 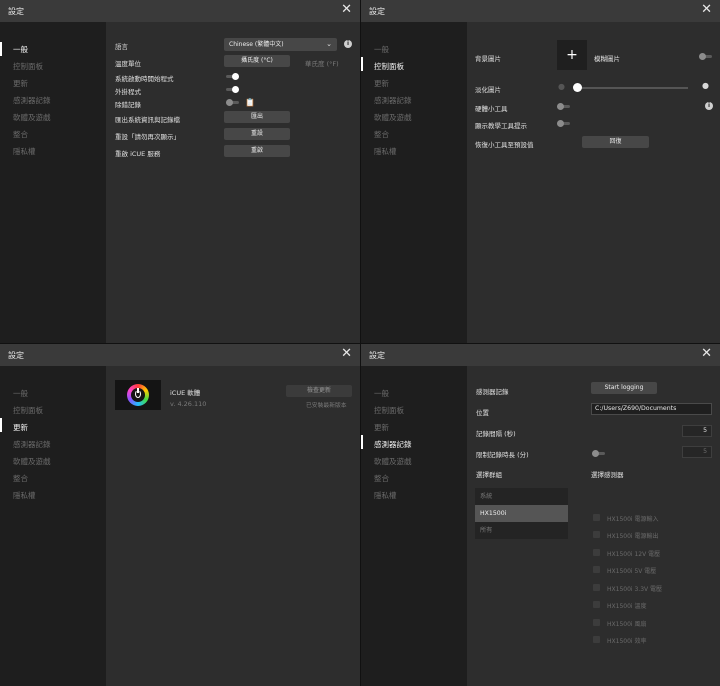 What do you see at coordinates (232, 89) in the screenshot?
I see `plugins-toggle` at bounding box center [232, 89].